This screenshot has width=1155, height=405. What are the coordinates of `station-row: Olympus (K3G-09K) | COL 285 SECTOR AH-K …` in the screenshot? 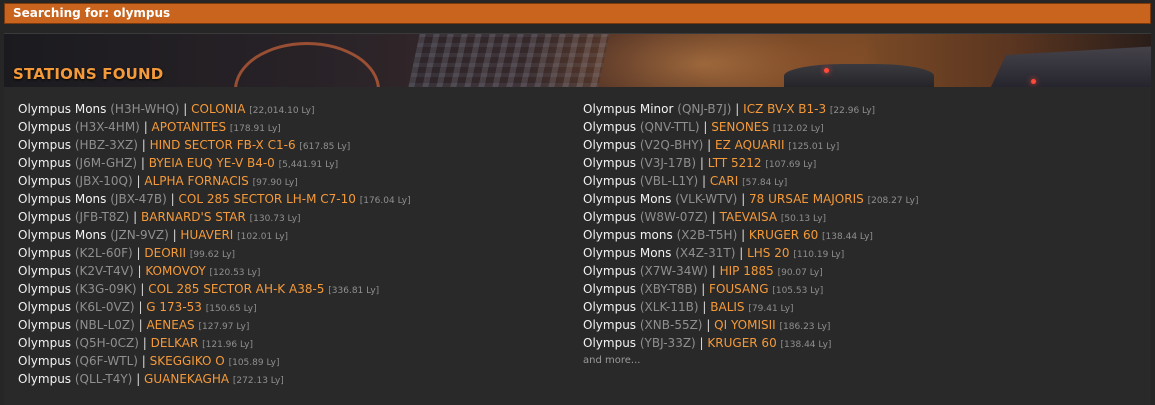 It's located at (214, 289).